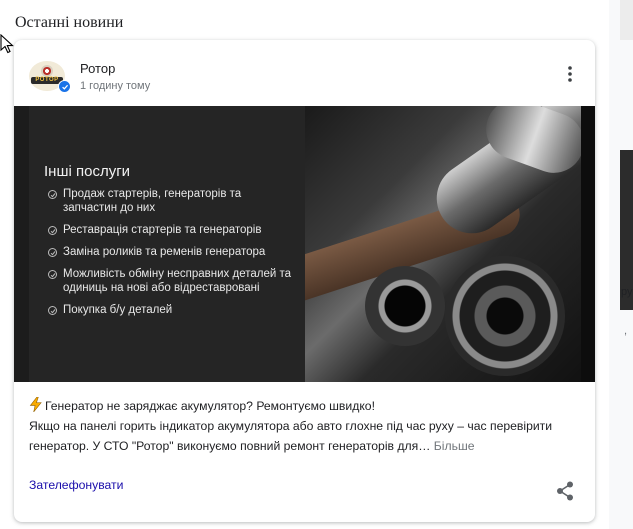 The image size is (633, 529). I want to click on post-header: РОТОР Ротор 1 годину тому, so click(304, 73).